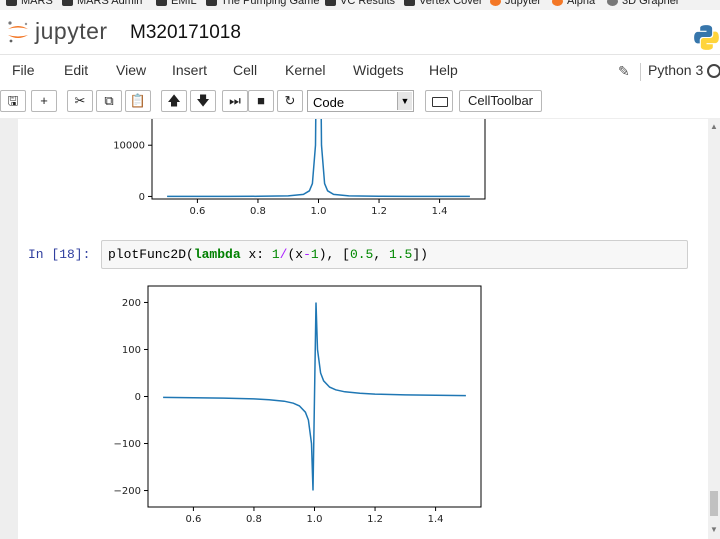 Image resolution: width=720 pixels, height=539 pixels. What do you see at coordinates (500, 101) in the screenshot?
I see `celltoolbar-button: CellToolbar` at bounding box center [500, 101].